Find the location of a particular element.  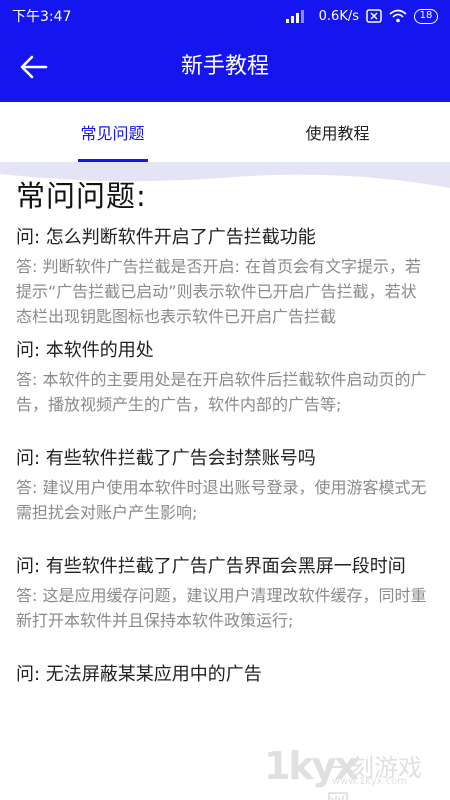

faq-question: 问: 有些软件拦截了广告广告界面会黑屏一段时间 is located at coordinates (211, 566).